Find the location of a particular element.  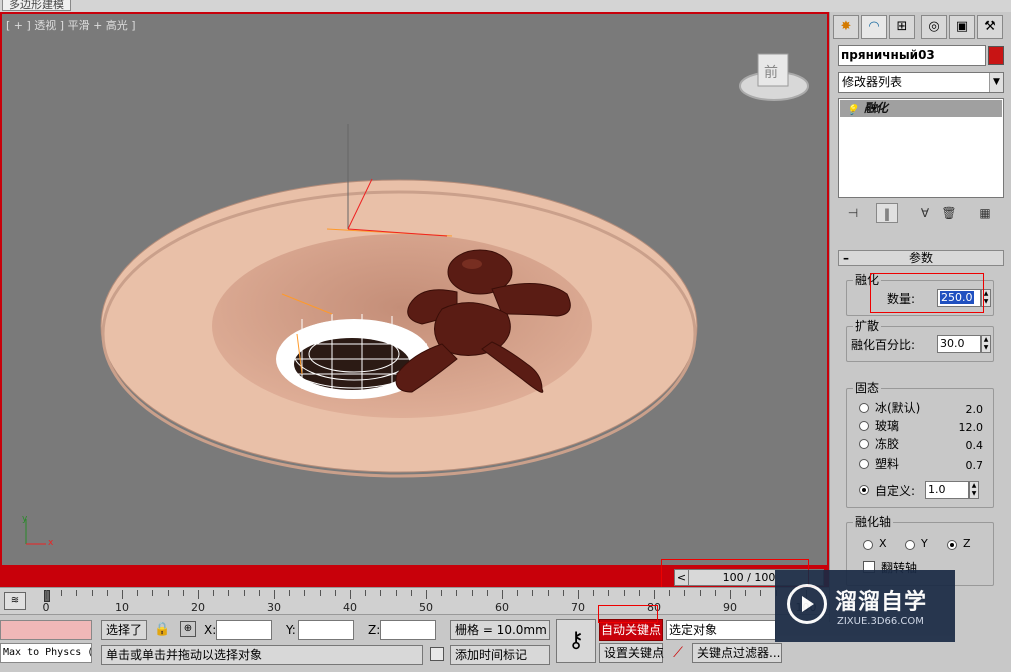

z-field is located at coordinates (408, 630).